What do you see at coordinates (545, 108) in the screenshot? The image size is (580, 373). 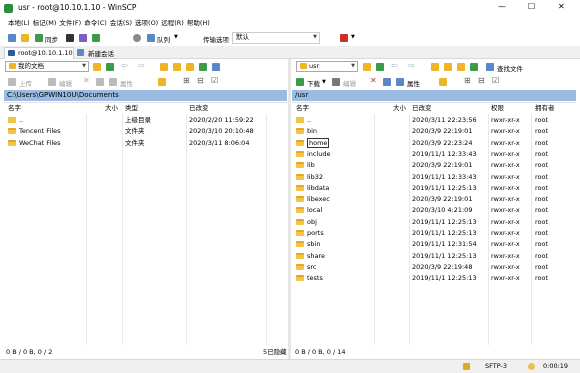 I see `right-col-owner: 拥有者` at bounding box center [545, 108].